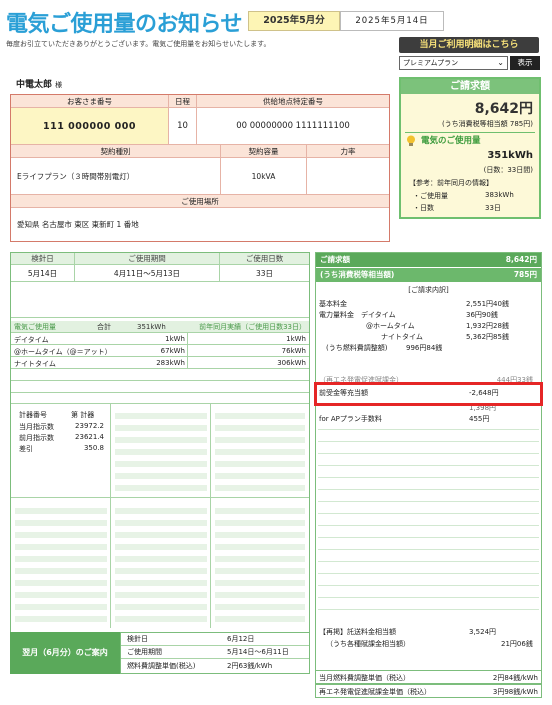 The height and width of the screenshot is (705, 552). I want to click on day-value: 10, so click(183, 126).